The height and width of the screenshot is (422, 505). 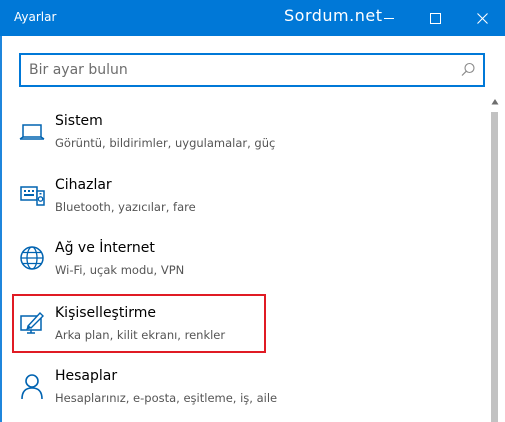 What do you see at coordinates (105, 313) in the screenshot?
I see `settings-item-label: Kişiselleştirme` at bounding box center [105, 313].